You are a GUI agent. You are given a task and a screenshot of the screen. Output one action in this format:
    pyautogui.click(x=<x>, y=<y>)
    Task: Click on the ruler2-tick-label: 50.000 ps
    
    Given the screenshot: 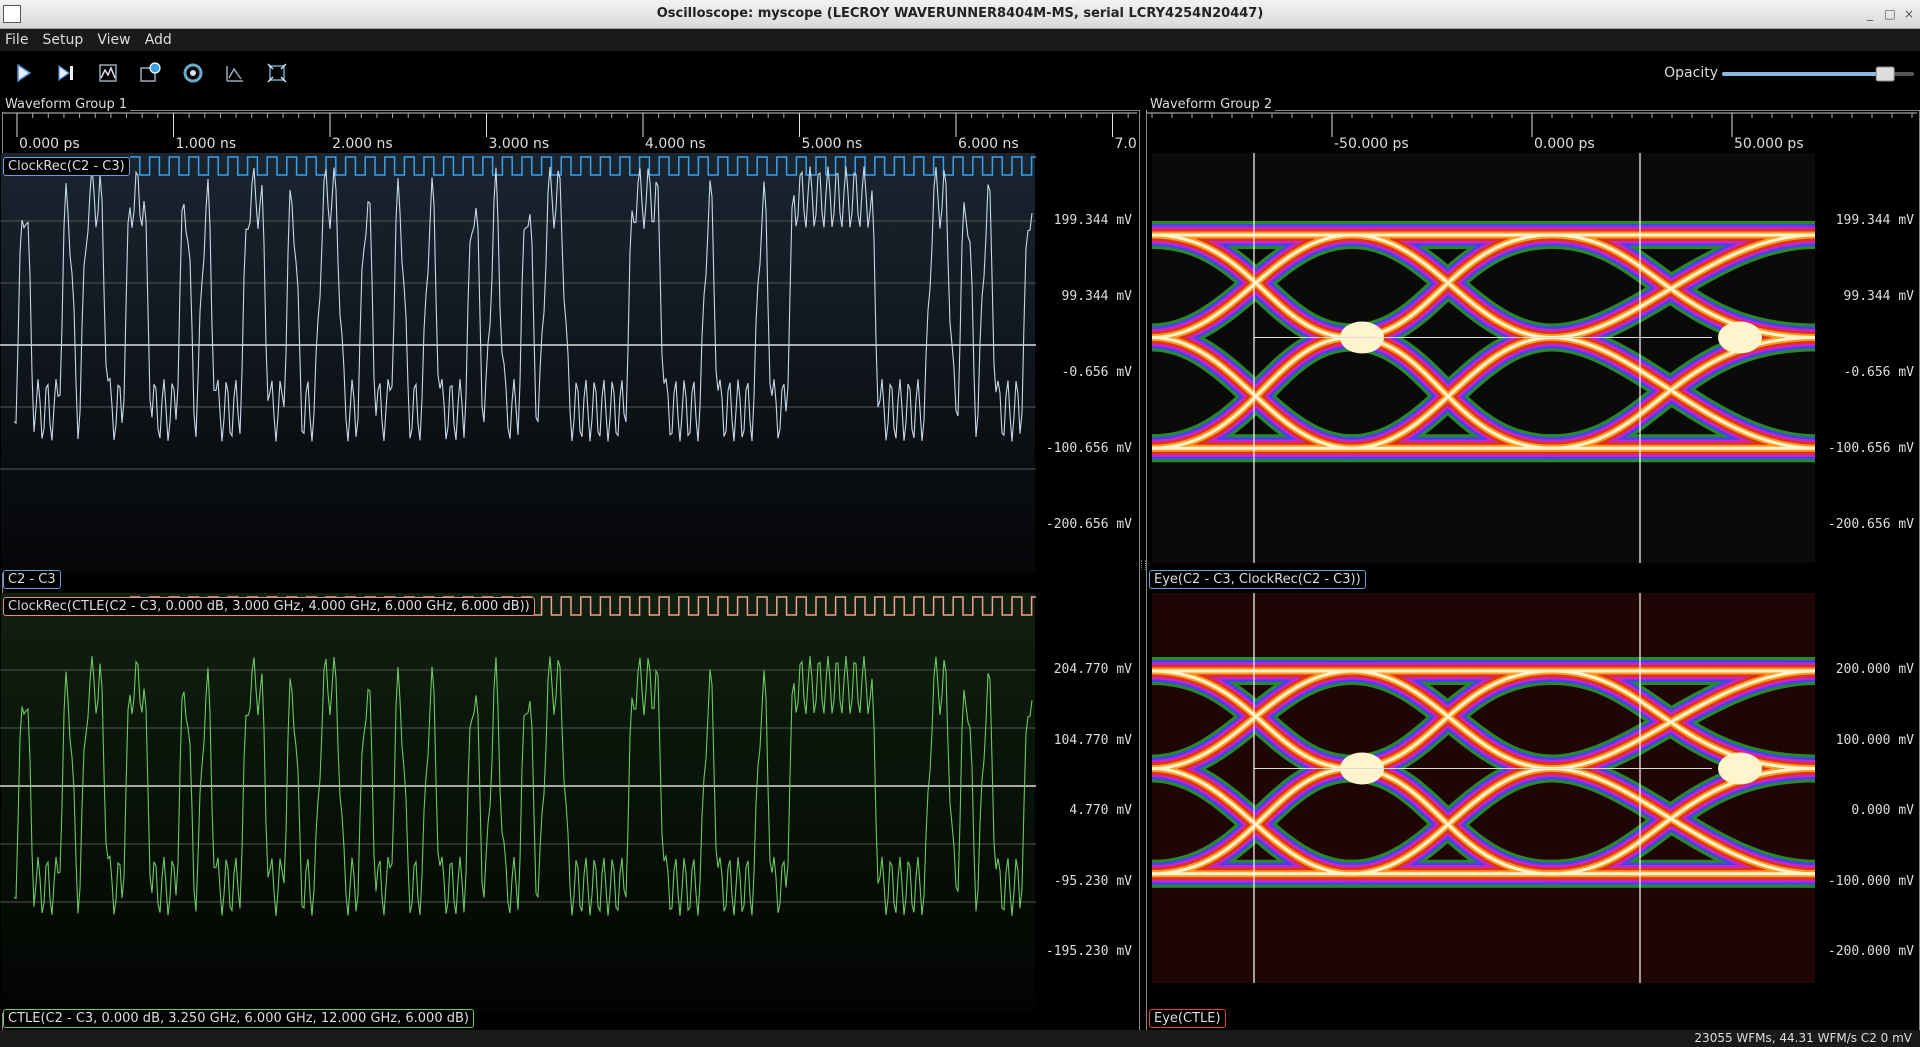 What is the action you would take?
    pyautogui.click(x=1769, y=144)
    